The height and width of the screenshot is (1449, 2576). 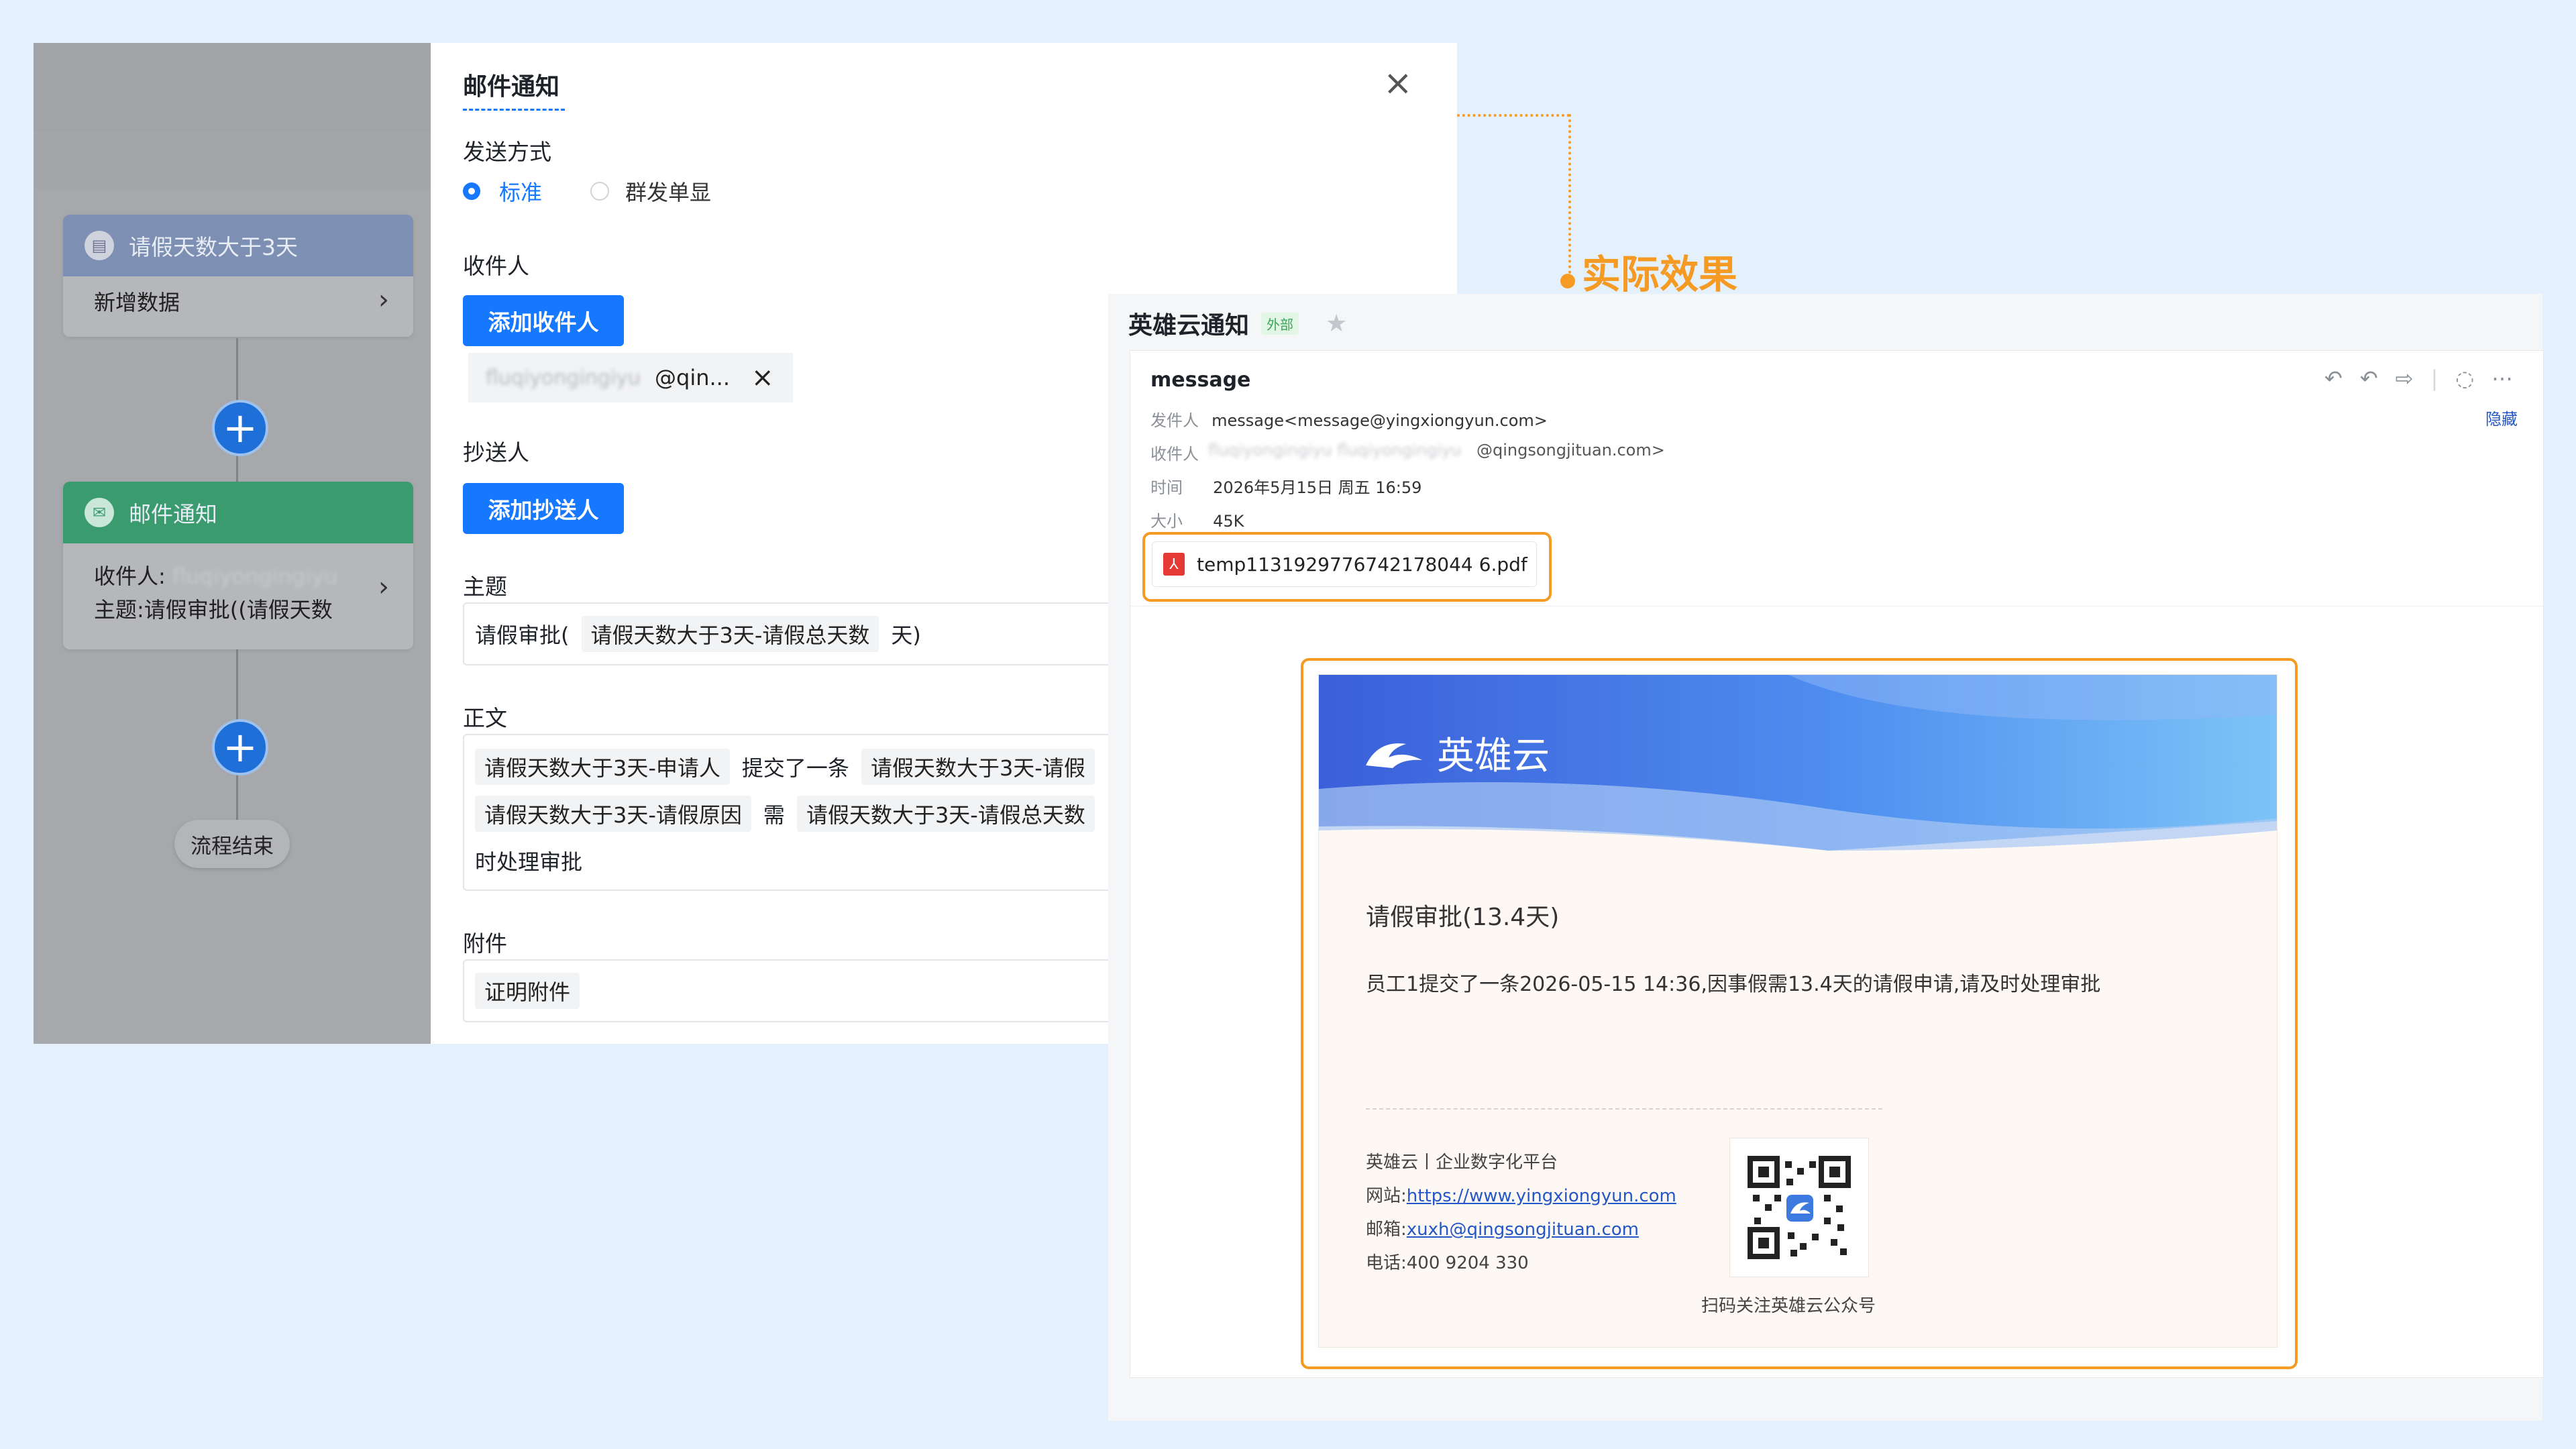 I want to click on mail-footer-company: 英雄云丨企业数字化平台, so click(x=1462, y=1162).